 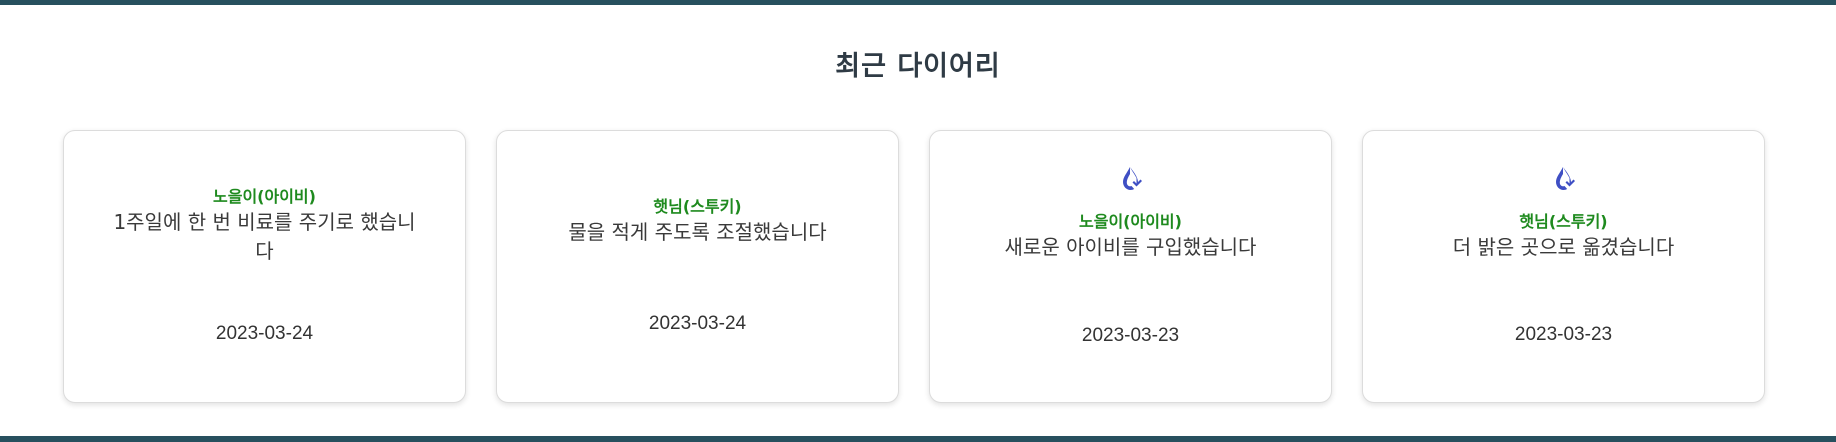 I want to click on diary-text: 새로운 아이비를 구입했습니다, so click(x=1130, y=247).